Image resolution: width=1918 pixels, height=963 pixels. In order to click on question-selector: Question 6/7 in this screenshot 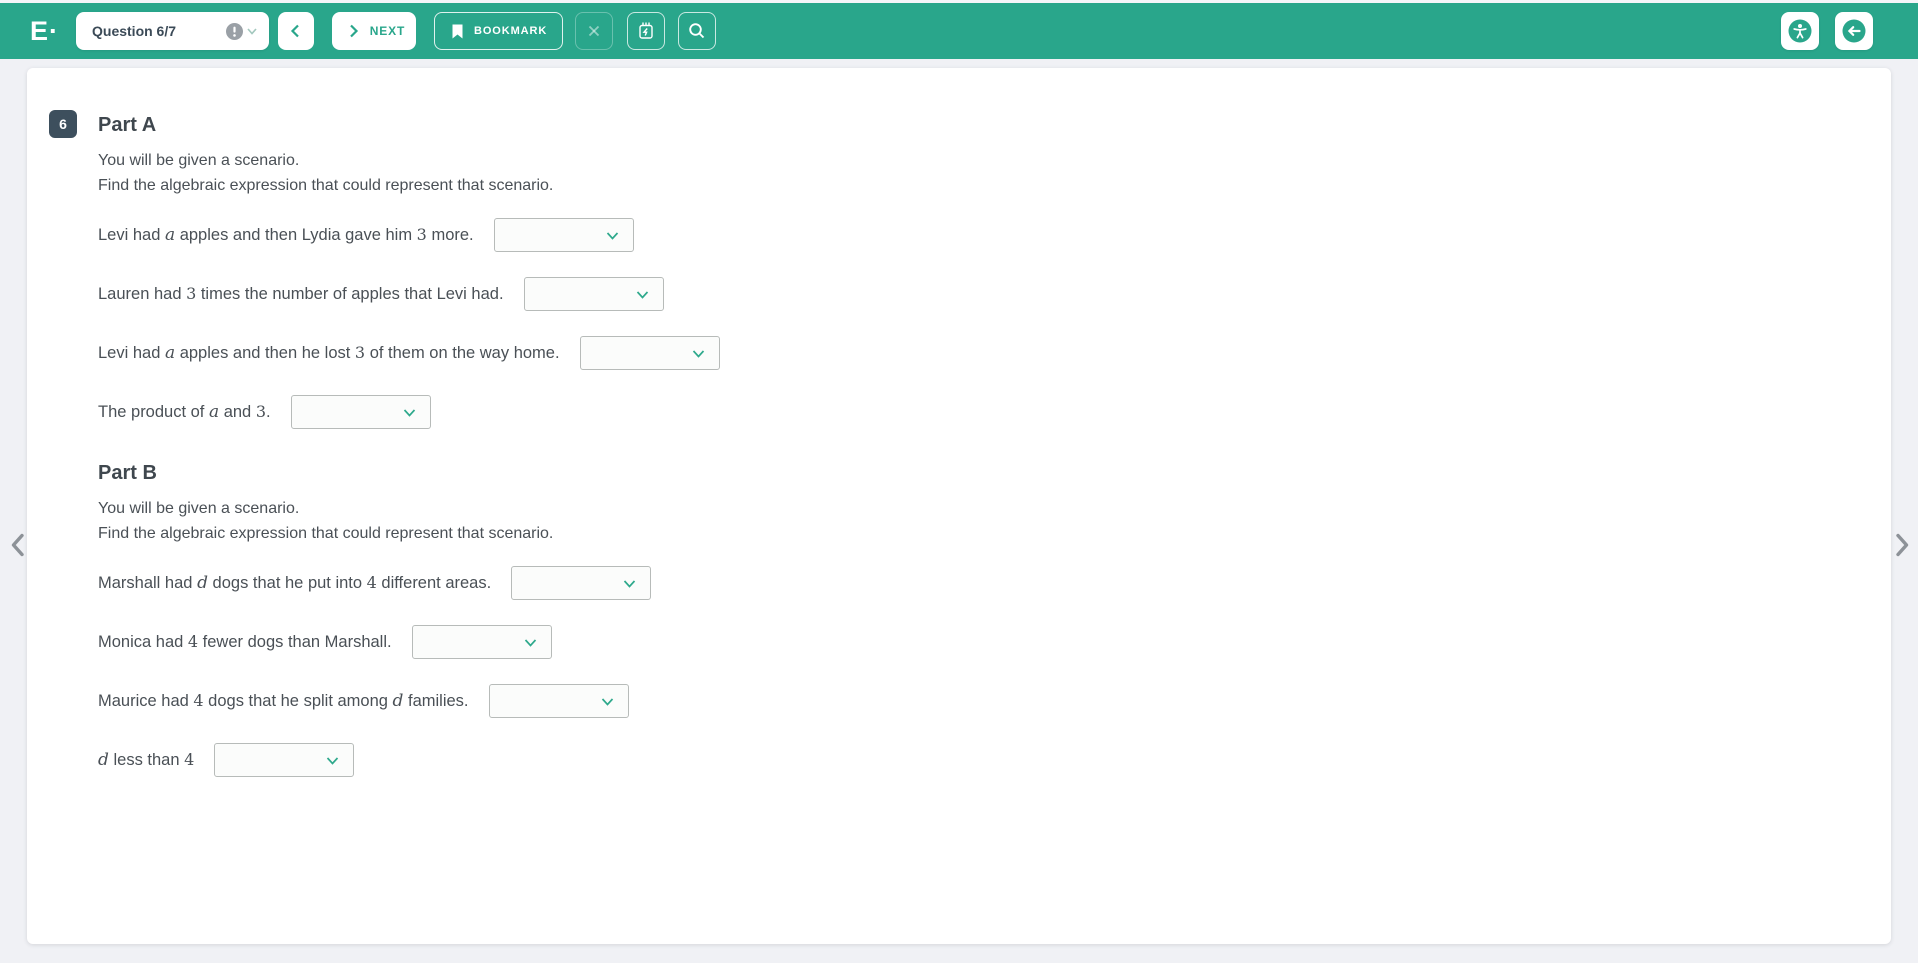, I will do `click(172, 31)`.